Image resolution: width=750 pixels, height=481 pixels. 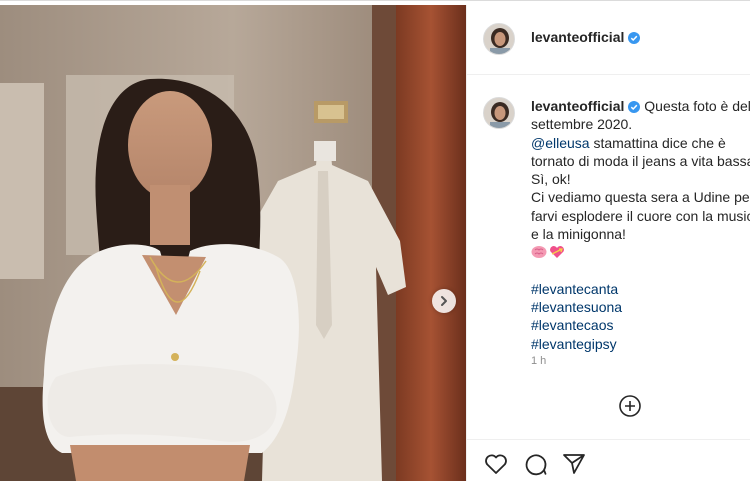 I want to click on caption-text-start: Questa foto è del, so click(x=697, y=106).